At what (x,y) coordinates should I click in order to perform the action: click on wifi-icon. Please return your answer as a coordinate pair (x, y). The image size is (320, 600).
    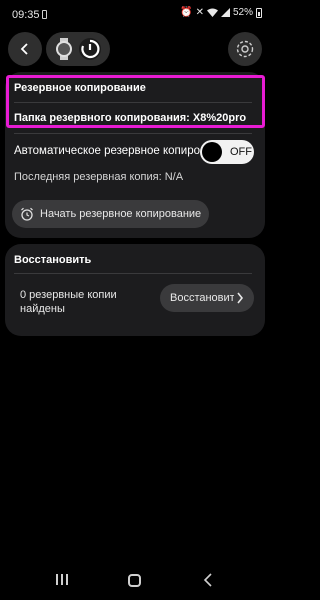
    Looking at the image, I should click on (212, 12).